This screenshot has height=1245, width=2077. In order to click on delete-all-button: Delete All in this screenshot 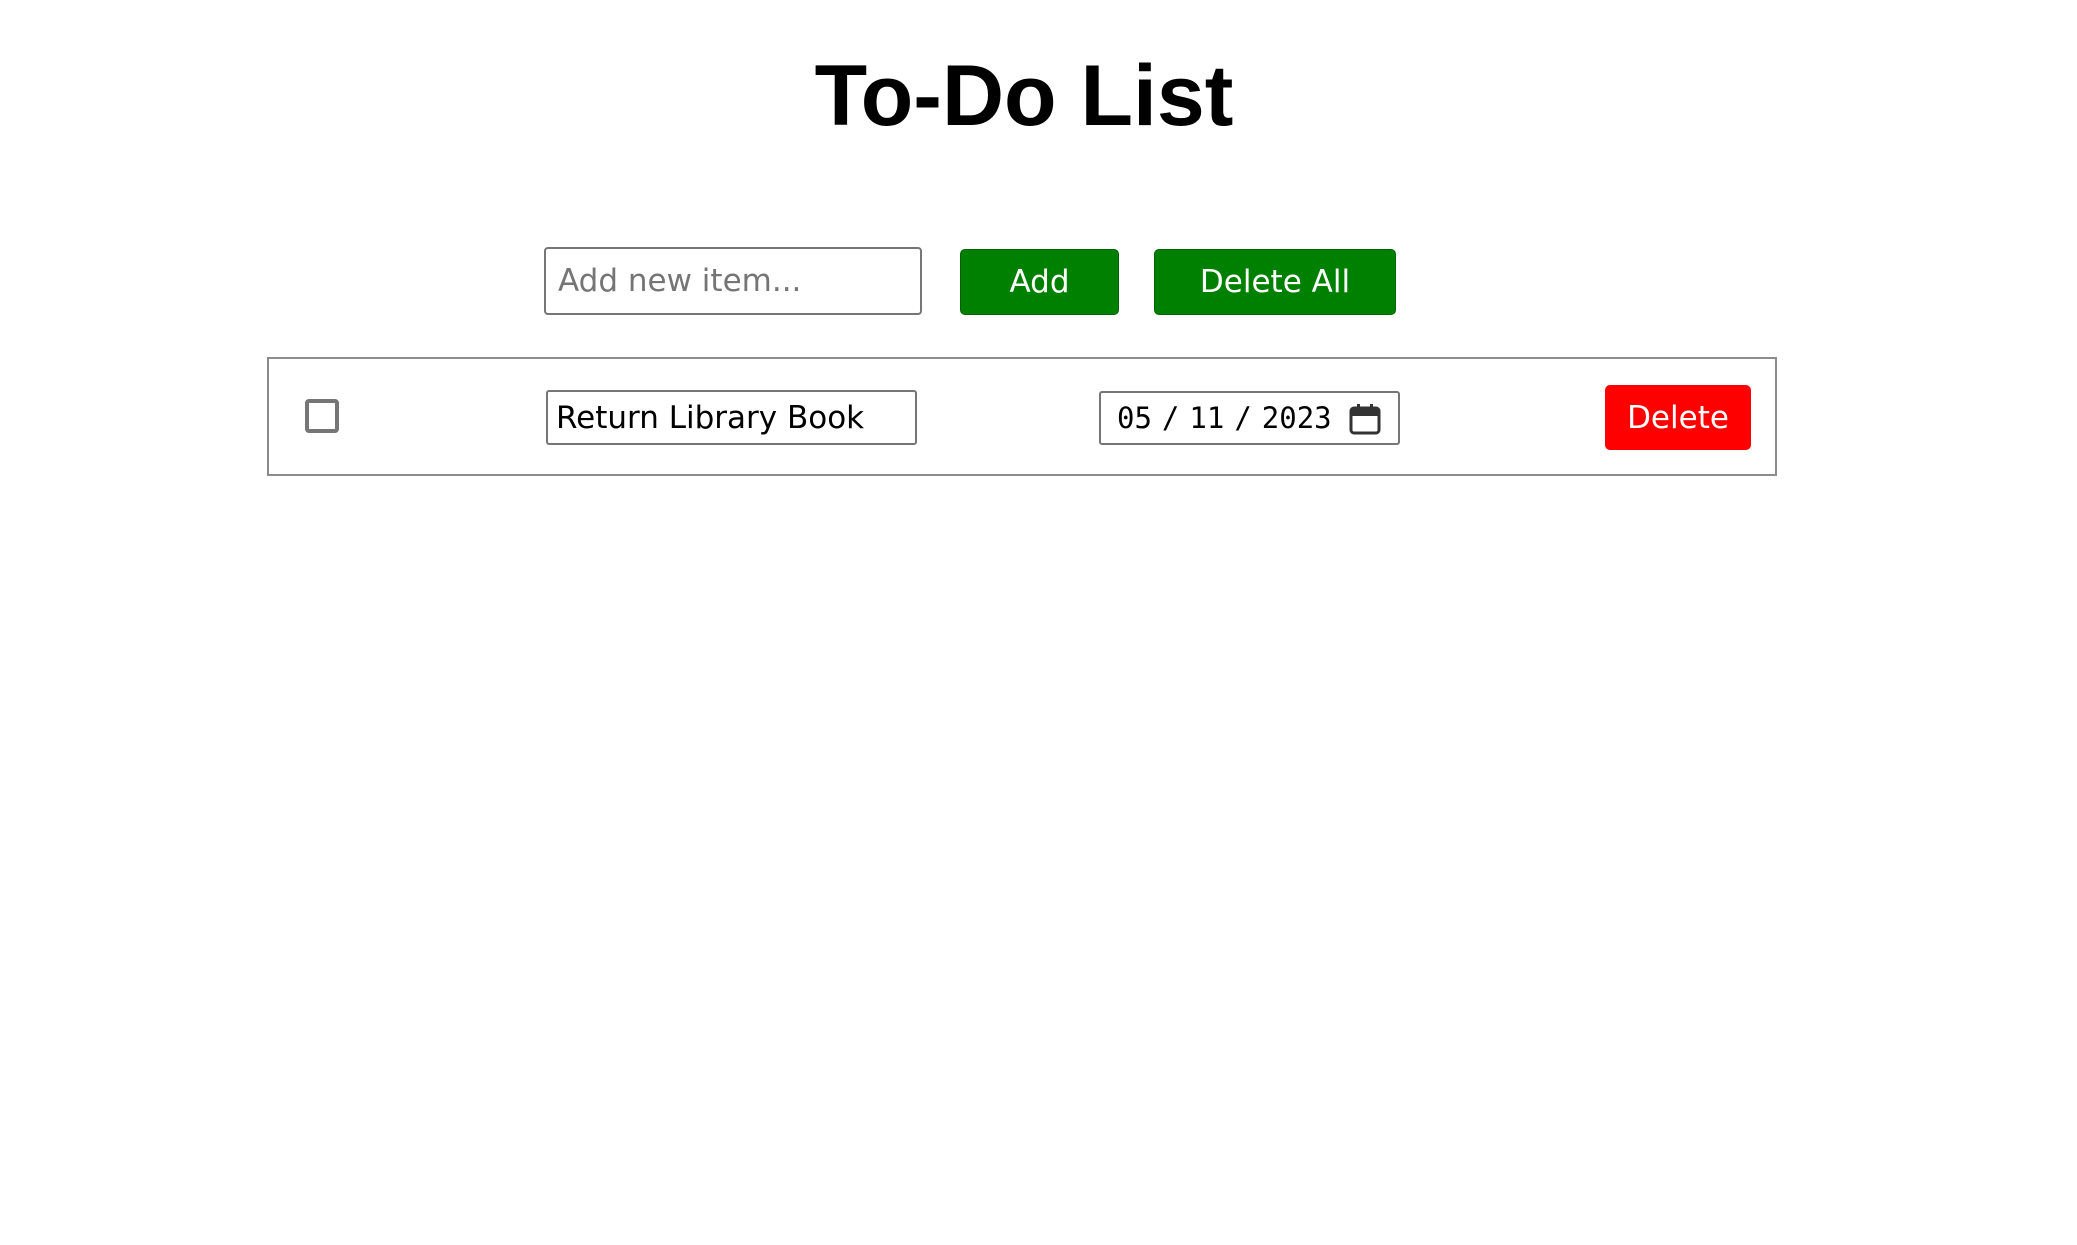, I will do `click(1275, 282)`.